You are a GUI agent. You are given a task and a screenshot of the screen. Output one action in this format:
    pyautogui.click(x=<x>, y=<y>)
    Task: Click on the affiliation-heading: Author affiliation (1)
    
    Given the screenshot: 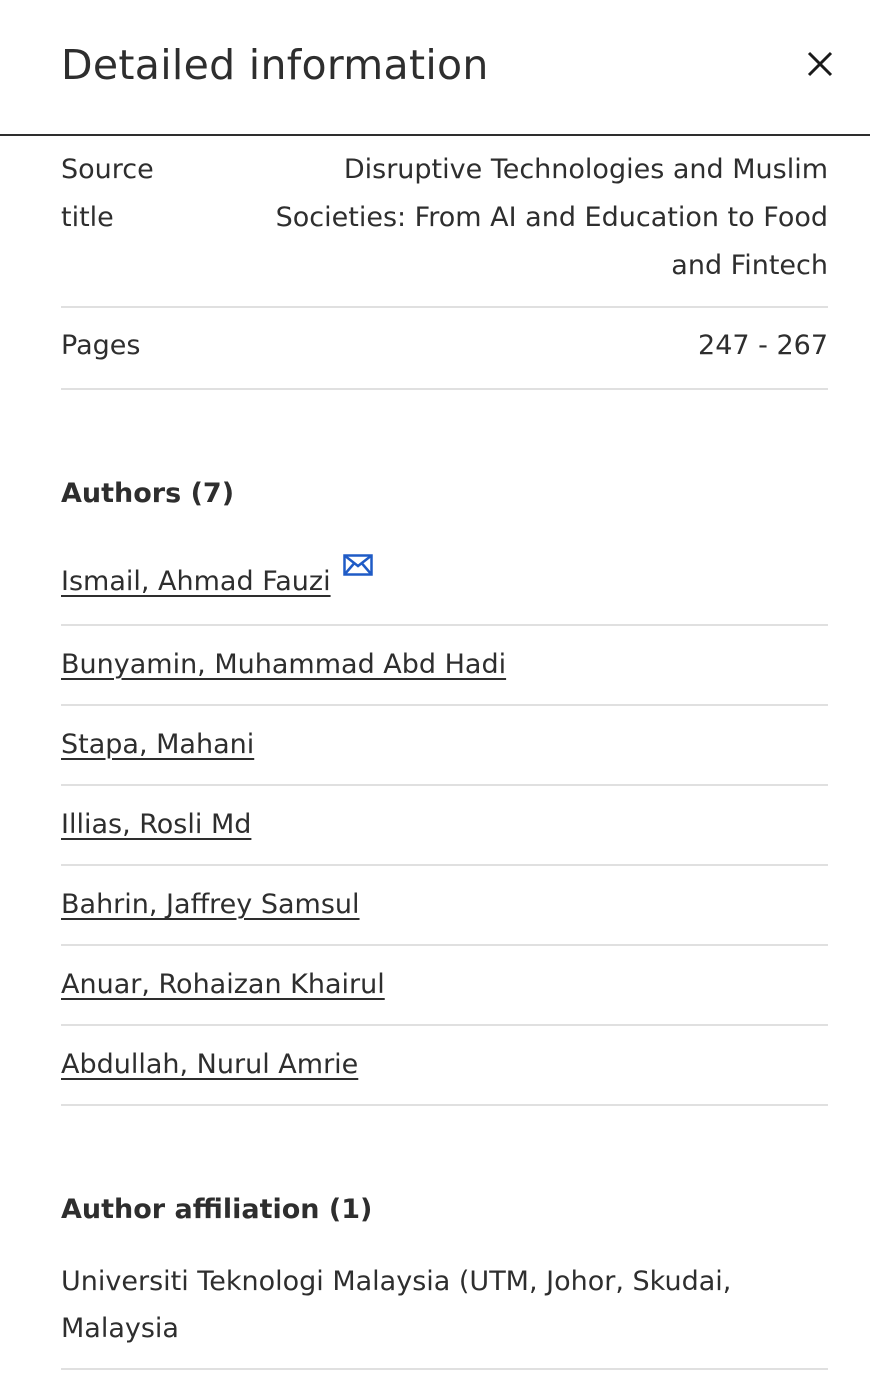 What is the action you would take?
    pyautogui.click(x=217, y=1209)
    